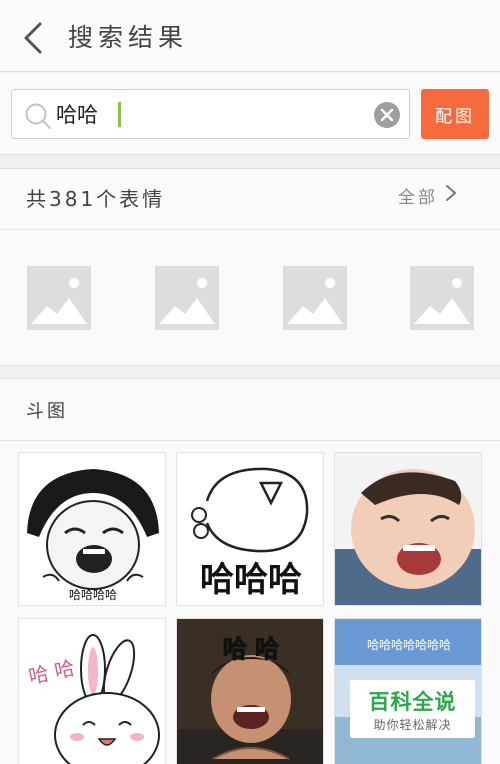 The width and height of the screenshot is (500, 764). Describe the element at coordinates (119, 114) in the screenshot. I see `text-caret` at that location.